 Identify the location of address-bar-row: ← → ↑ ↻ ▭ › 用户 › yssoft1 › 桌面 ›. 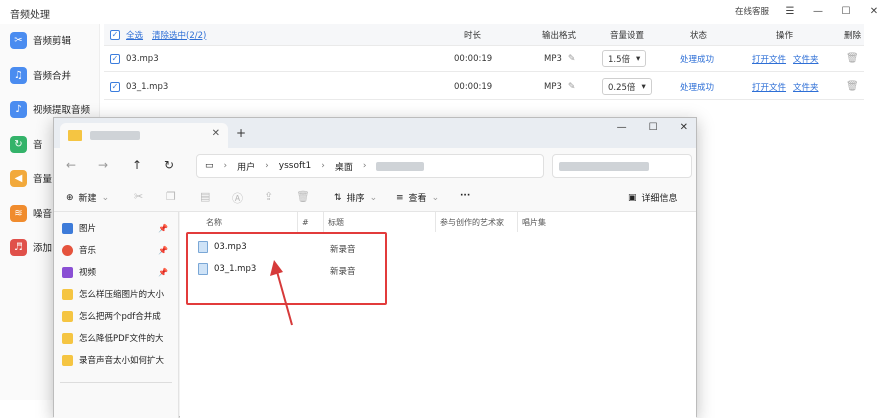
(375, 166).